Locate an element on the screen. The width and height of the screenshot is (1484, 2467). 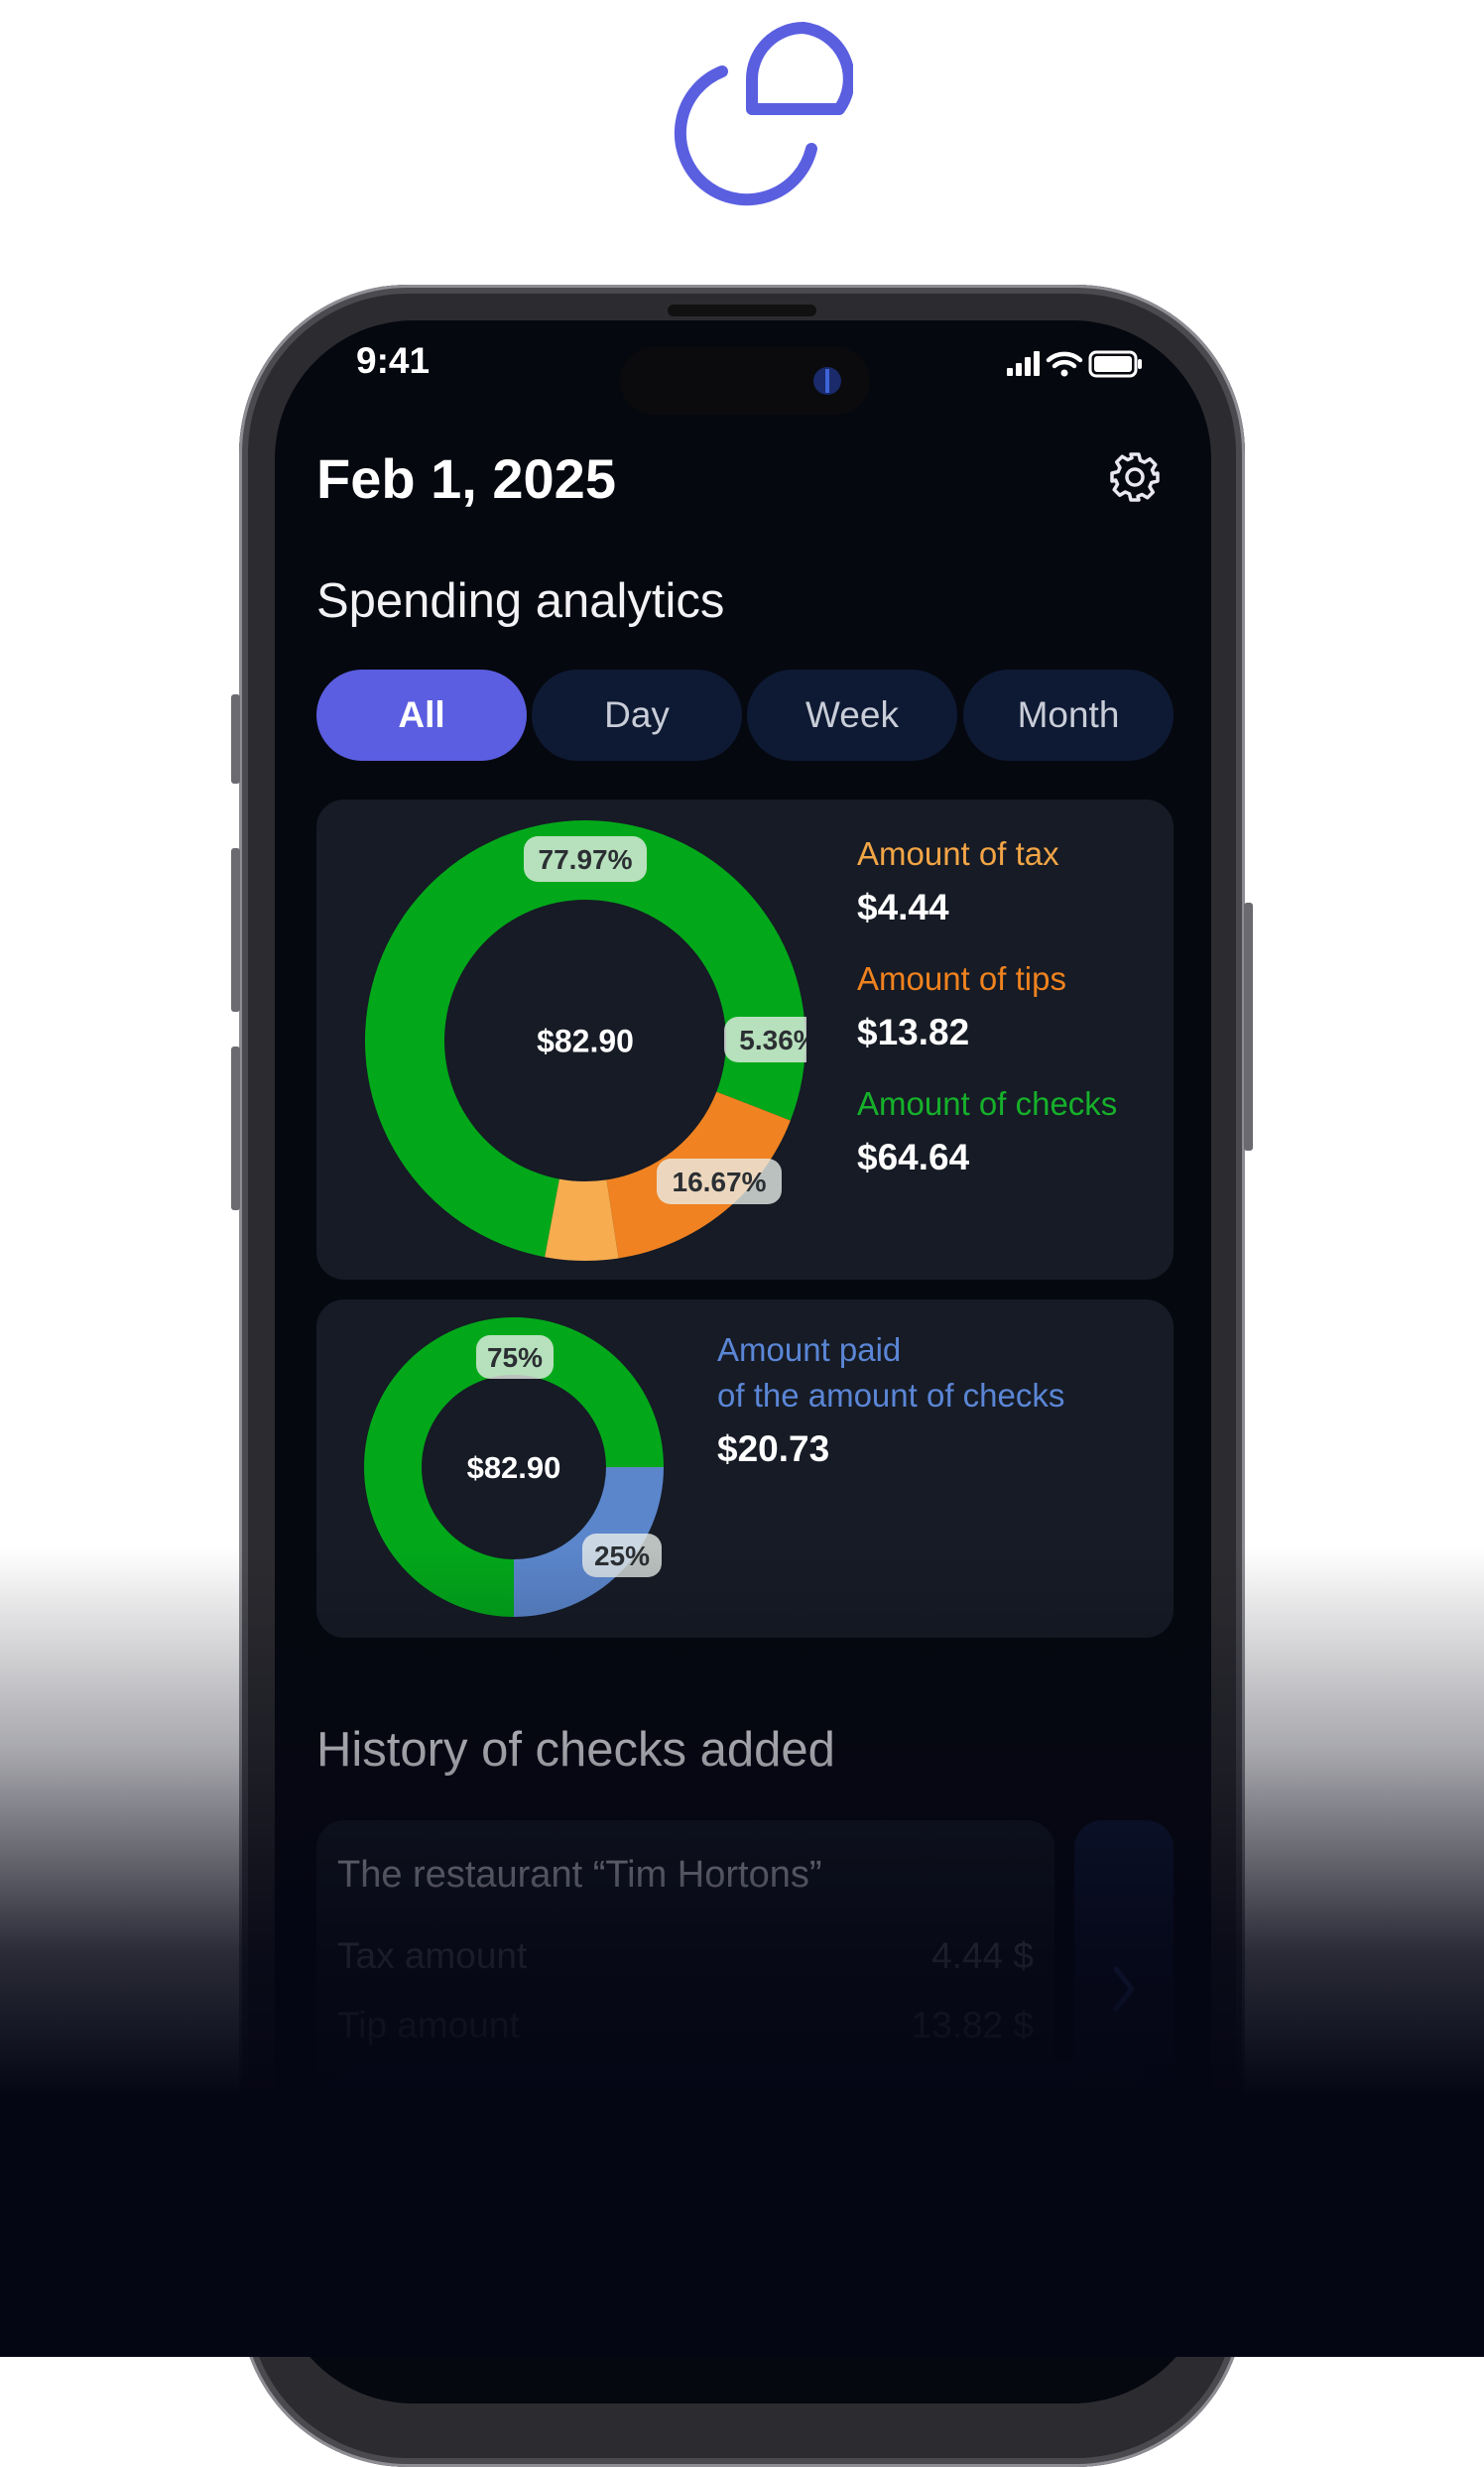
slice-label-1: 25% is located at coordinates (622, 1556).